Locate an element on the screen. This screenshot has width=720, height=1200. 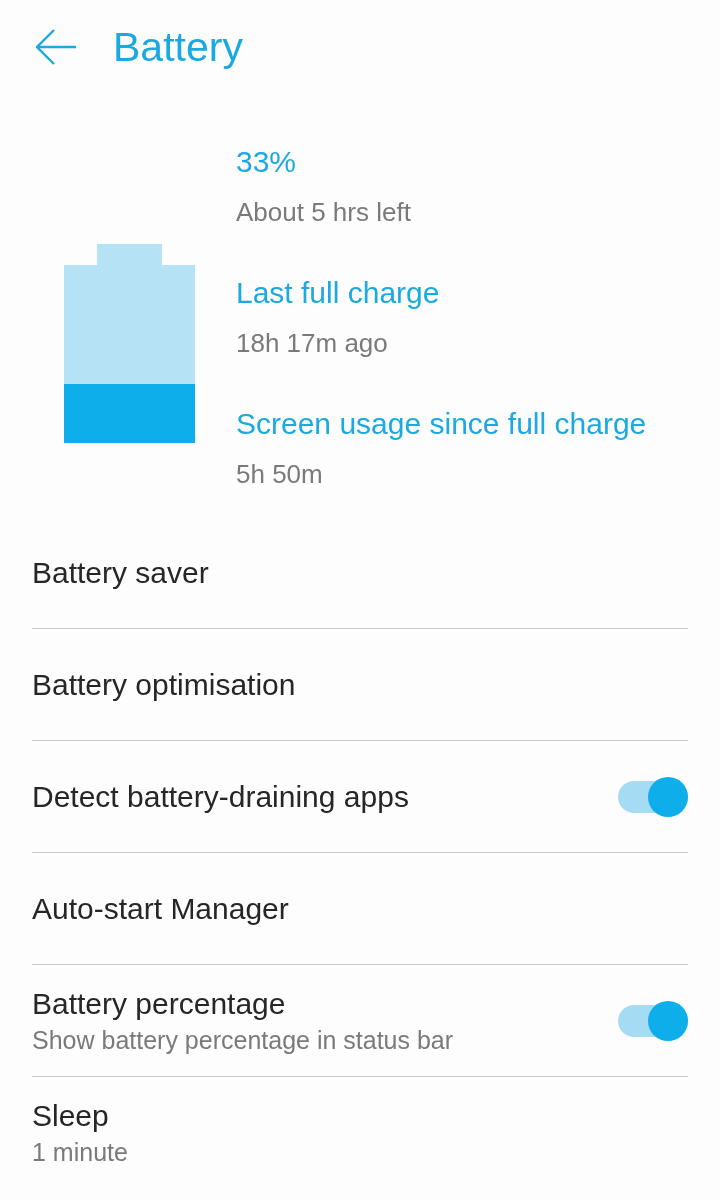
stat-detail: About 5 hrs left is located at coordinates (324, 212).